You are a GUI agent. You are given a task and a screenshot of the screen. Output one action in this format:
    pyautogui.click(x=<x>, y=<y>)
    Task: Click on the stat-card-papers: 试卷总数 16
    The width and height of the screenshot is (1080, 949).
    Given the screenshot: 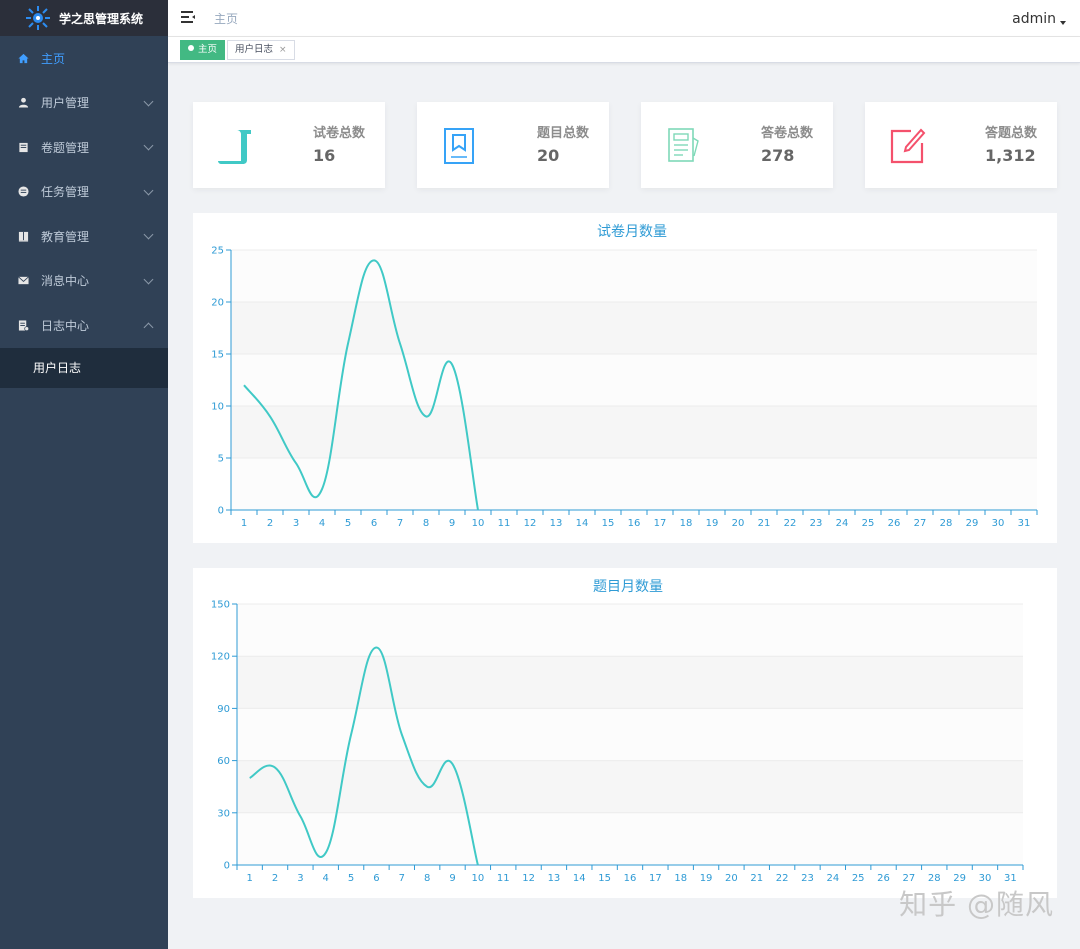 What is the action you would take?
    pyautogui.click(x=289, y=145)
    